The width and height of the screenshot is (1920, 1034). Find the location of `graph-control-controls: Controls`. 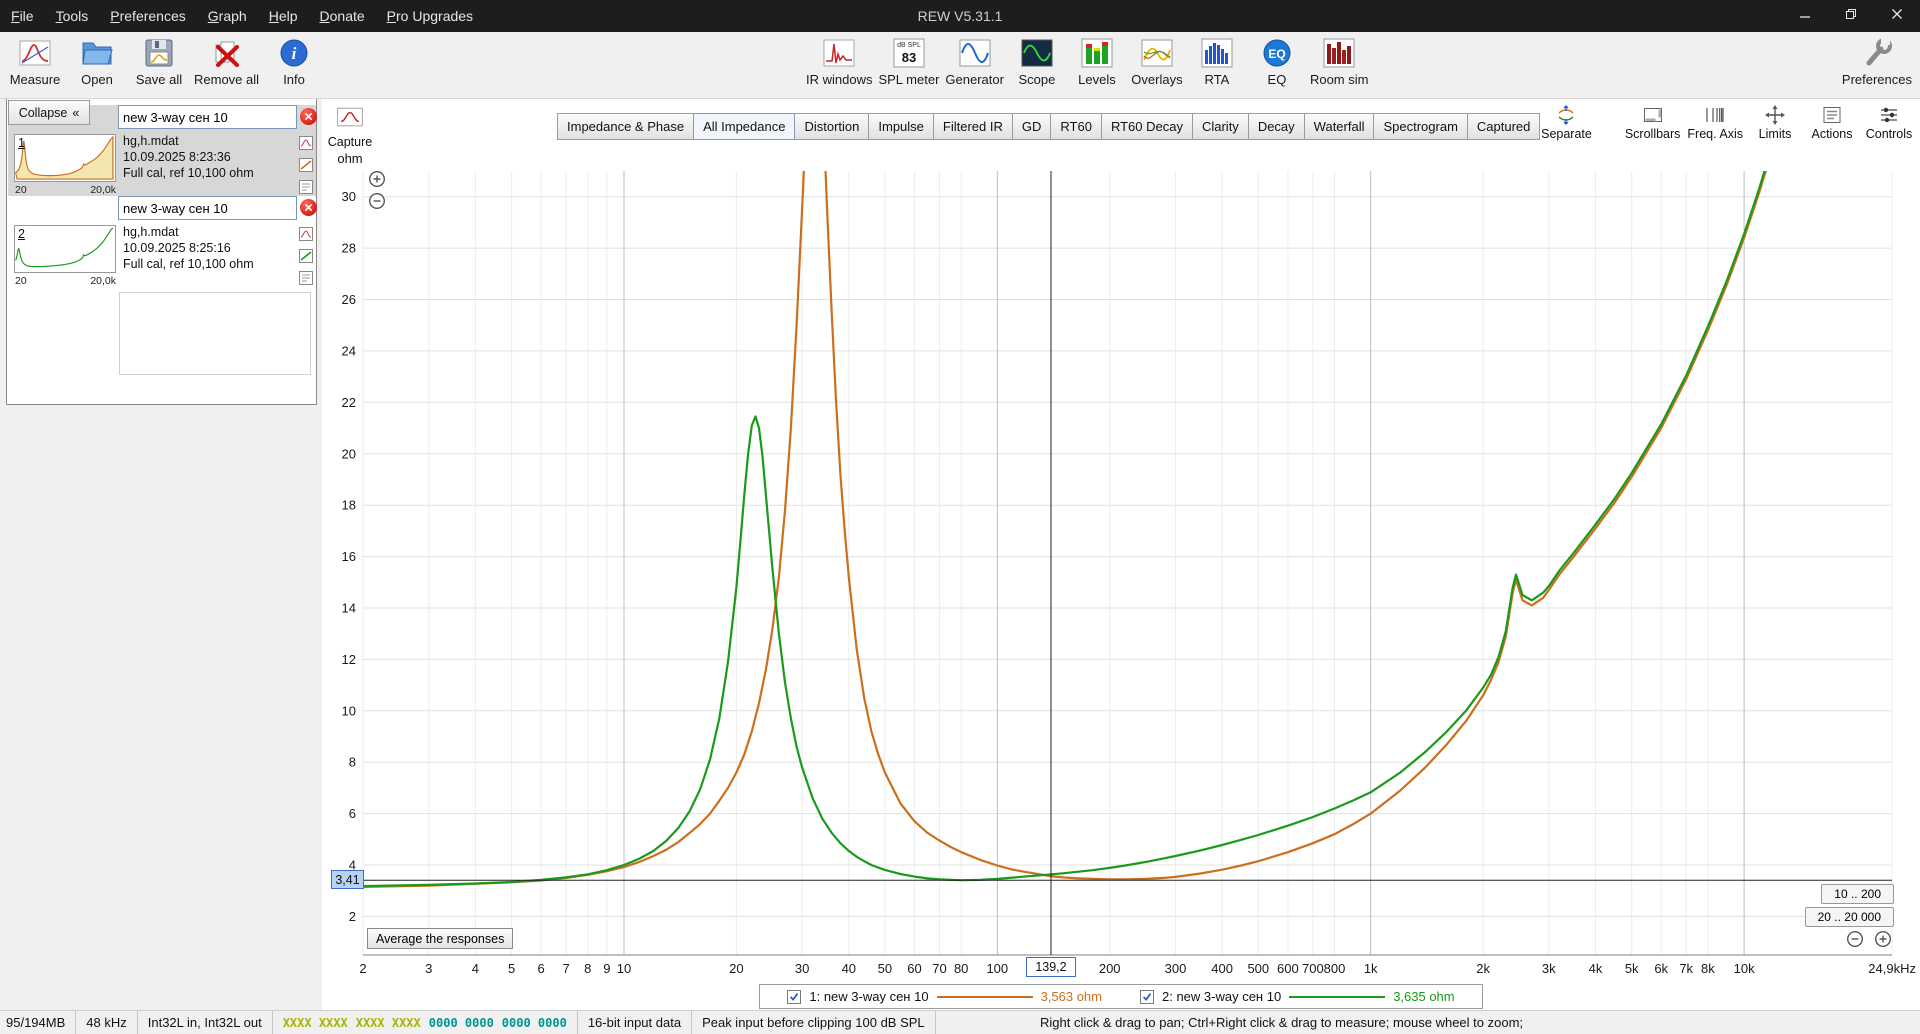

graph-control-controls: Controls is located at coordinates (1889, 122).